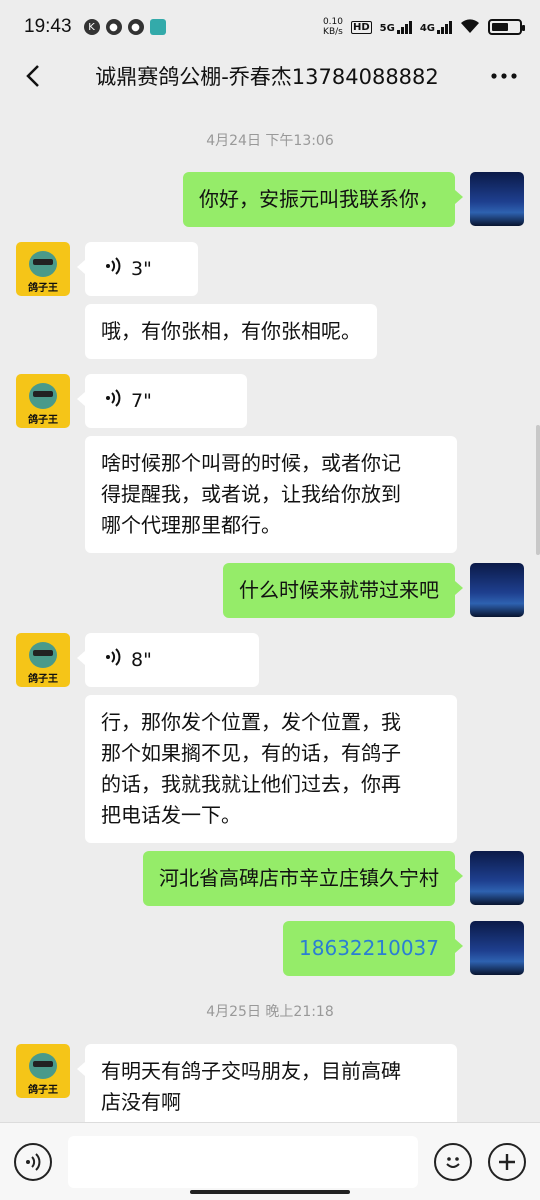 Image resolution: width=540 pixels, height=1200 pixels. I want to click on chat-icon: ●, so click(135, 27).